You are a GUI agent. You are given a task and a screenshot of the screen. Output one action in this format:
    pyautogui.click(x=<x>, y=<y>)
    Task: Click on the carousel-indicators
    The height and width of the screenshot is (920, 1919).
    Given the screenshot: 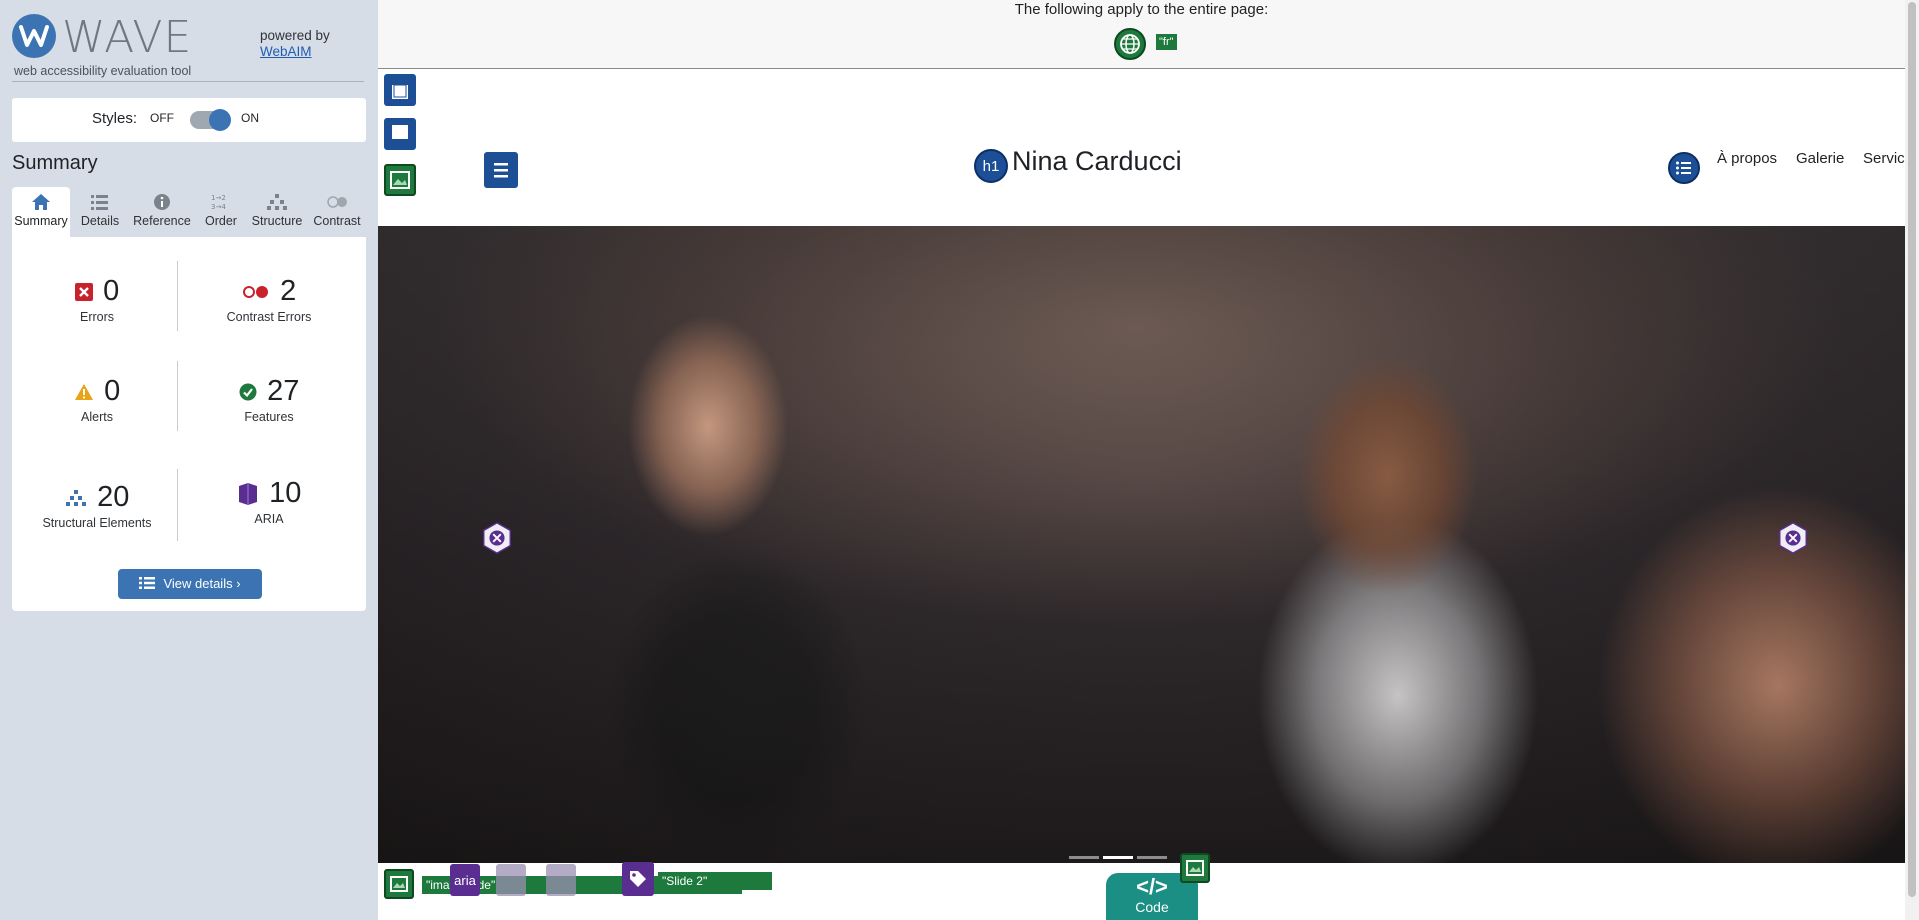 What is the action you would take?
    pyautogui.click(x=1118, y=857)
    